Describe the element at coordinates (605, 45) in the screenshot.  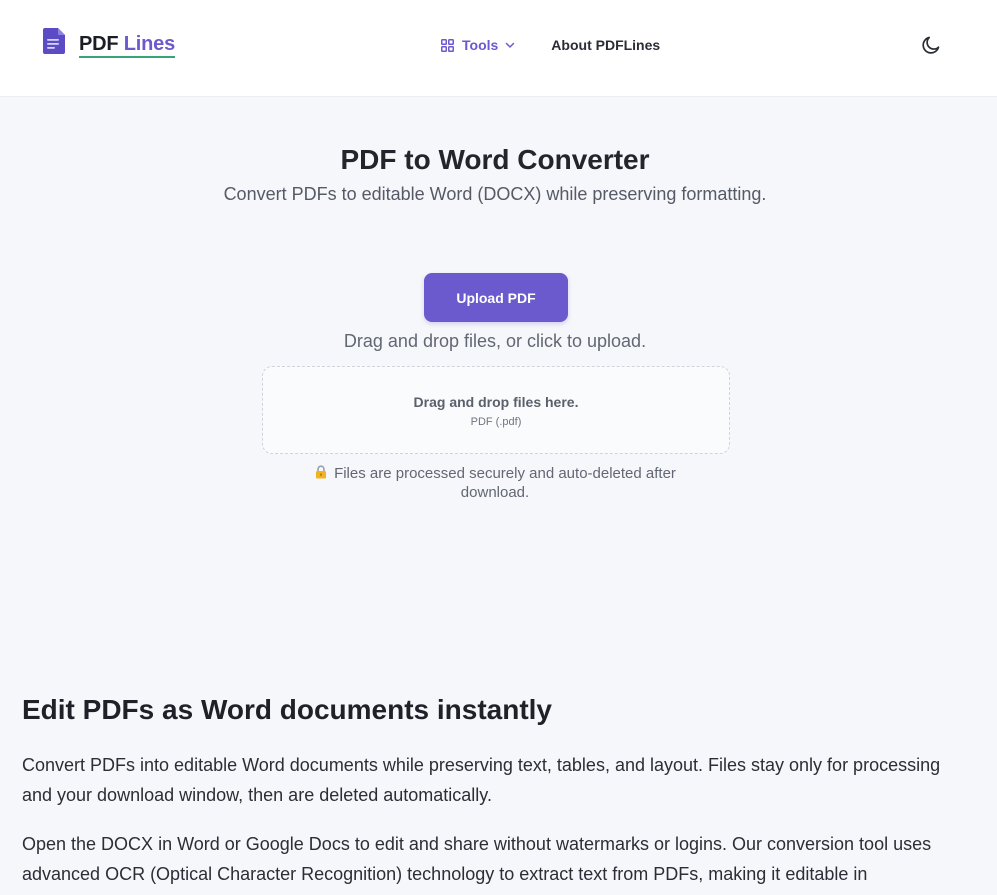
I see `about-link: About PDFLines` at that location.